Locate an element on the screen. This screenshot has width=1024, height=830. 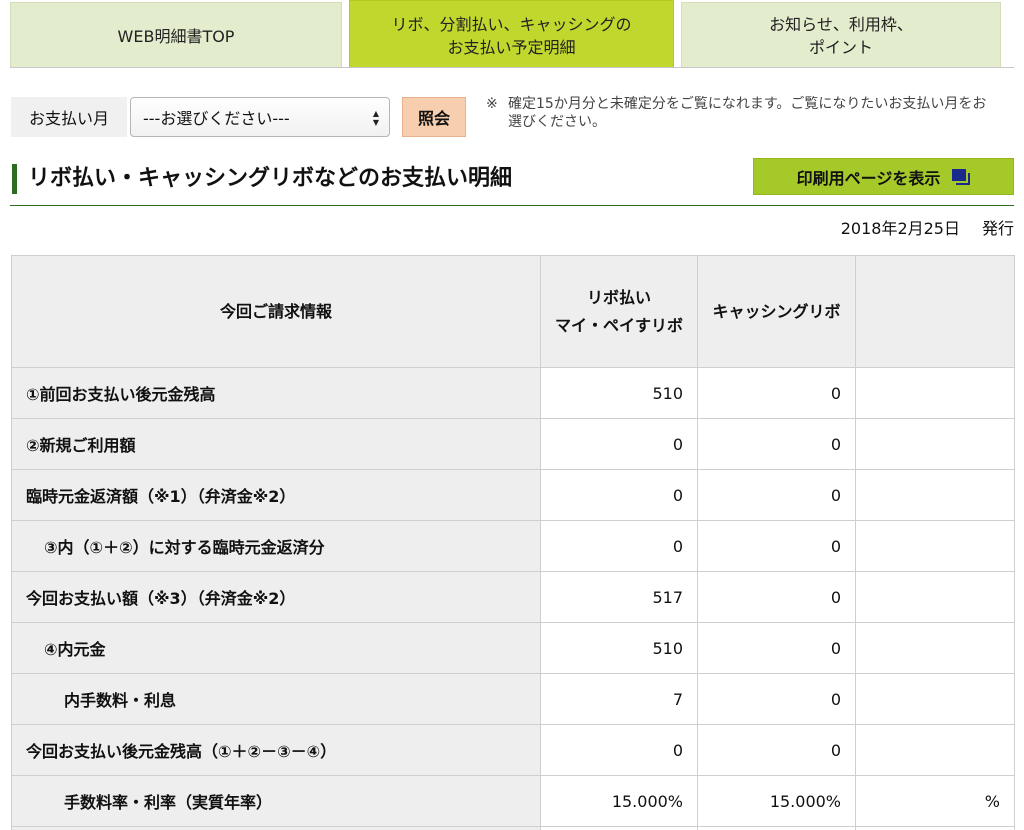
row-label: 今回お支払い額（※3）（弁済金※2） is located at coordinates (276, 597).